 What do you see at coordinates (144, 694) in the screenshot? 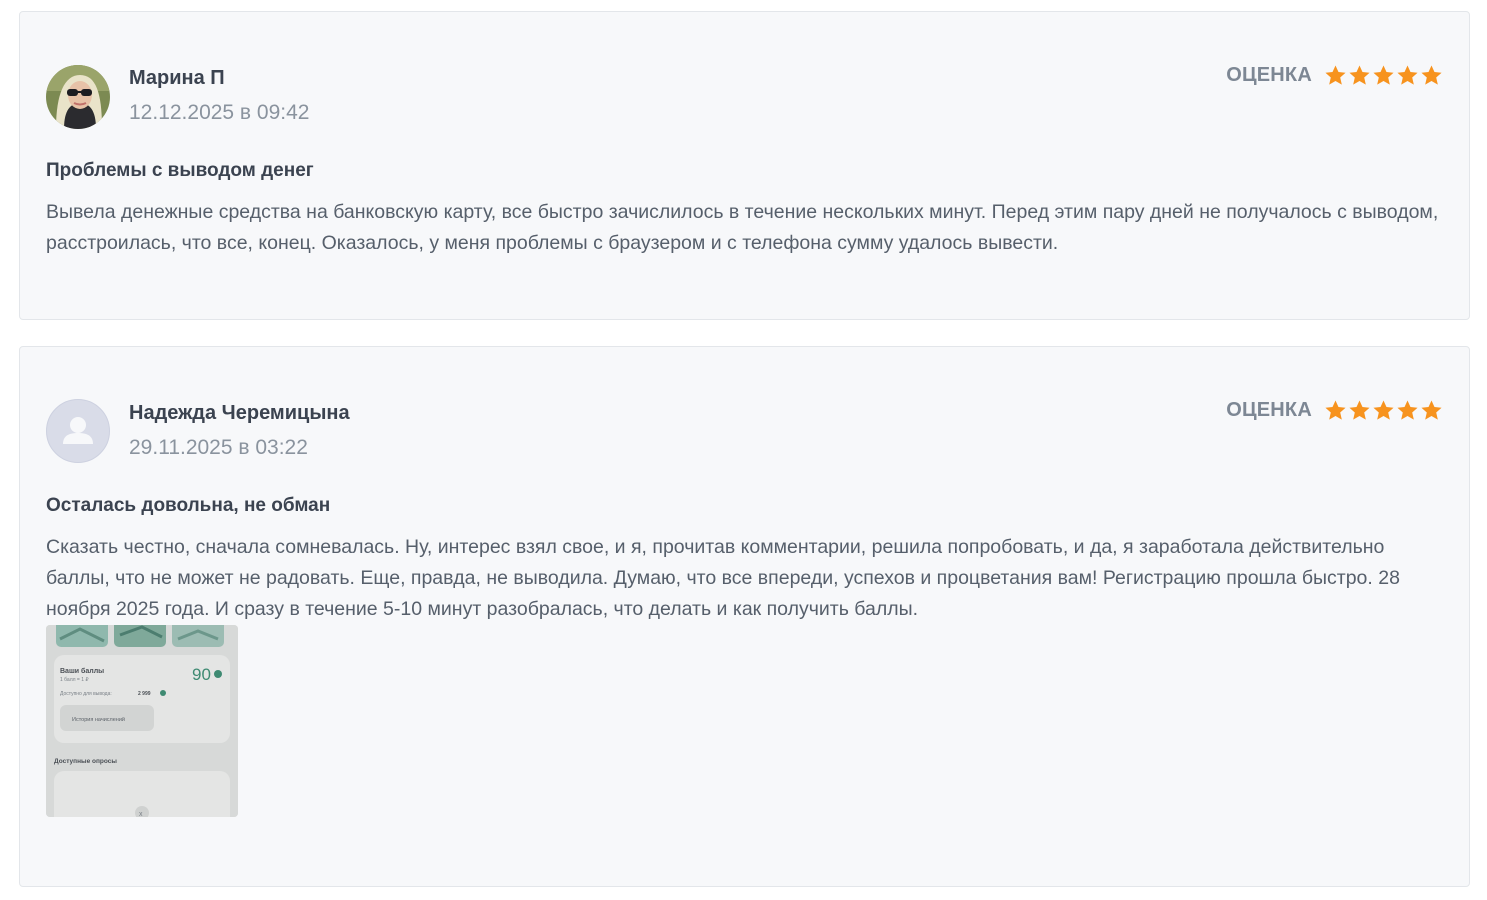
I see `available-value: 2 999` at bounding box center [144, 694].